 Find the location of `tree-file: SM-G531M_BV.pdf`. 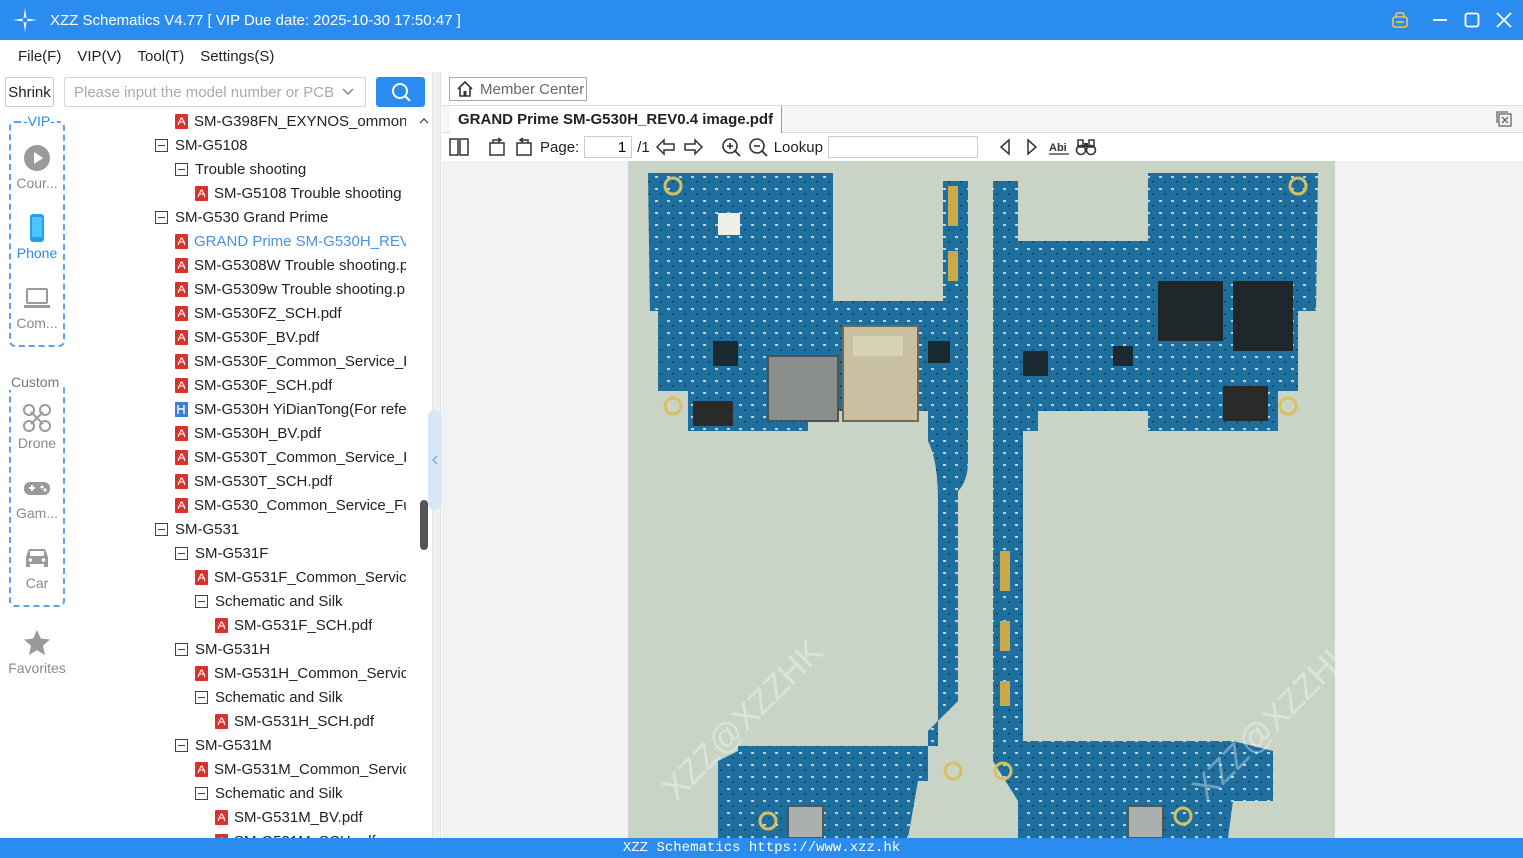

tree-file: SM-G531M_BV.pdf is located at coordinates (310, 817).